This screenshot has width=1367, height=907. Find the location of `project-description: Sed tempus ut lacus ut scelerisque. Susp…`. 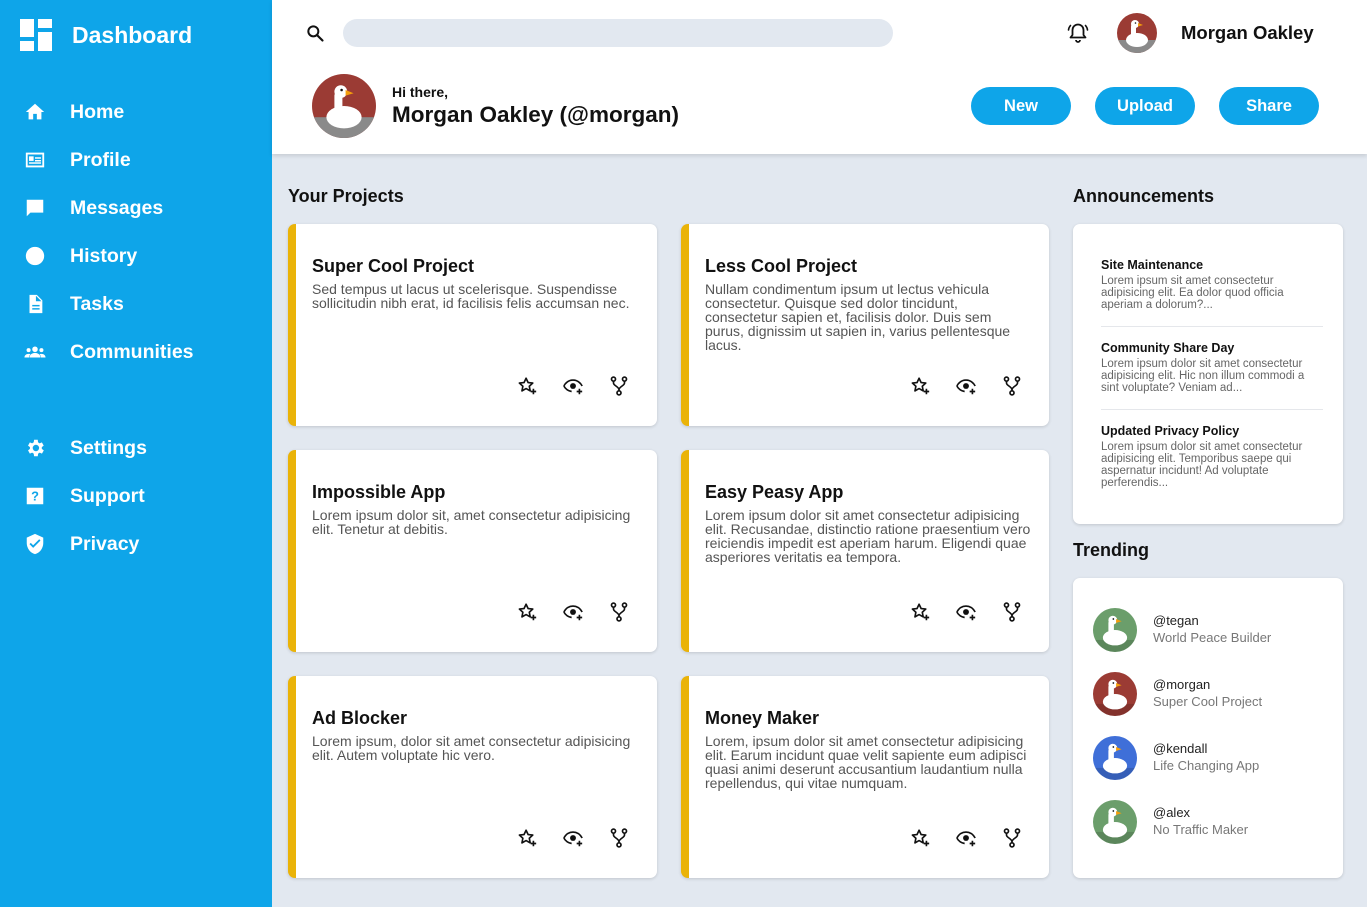

project-description: Sed tempus ut lacus ut scelerisque. Susp… is located at coordinates (471, 296).